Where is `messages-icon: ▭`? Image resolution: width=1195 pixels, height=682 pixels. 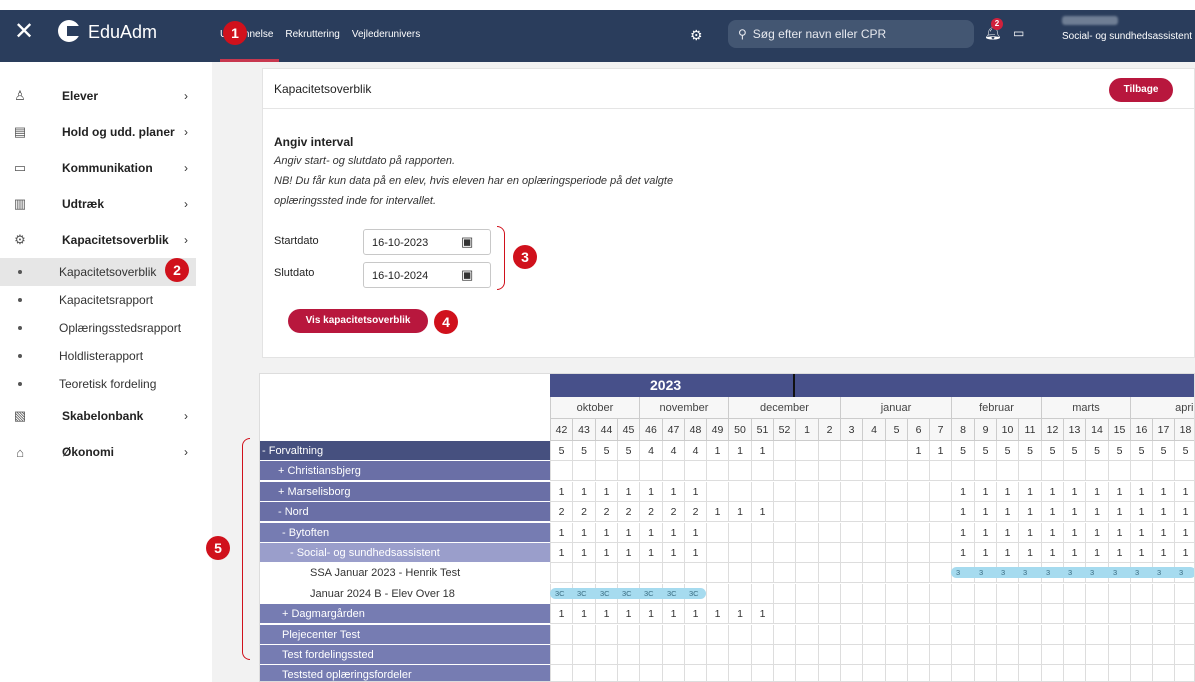
messages-icon: ▭ is located at coordinates (1018, 33).